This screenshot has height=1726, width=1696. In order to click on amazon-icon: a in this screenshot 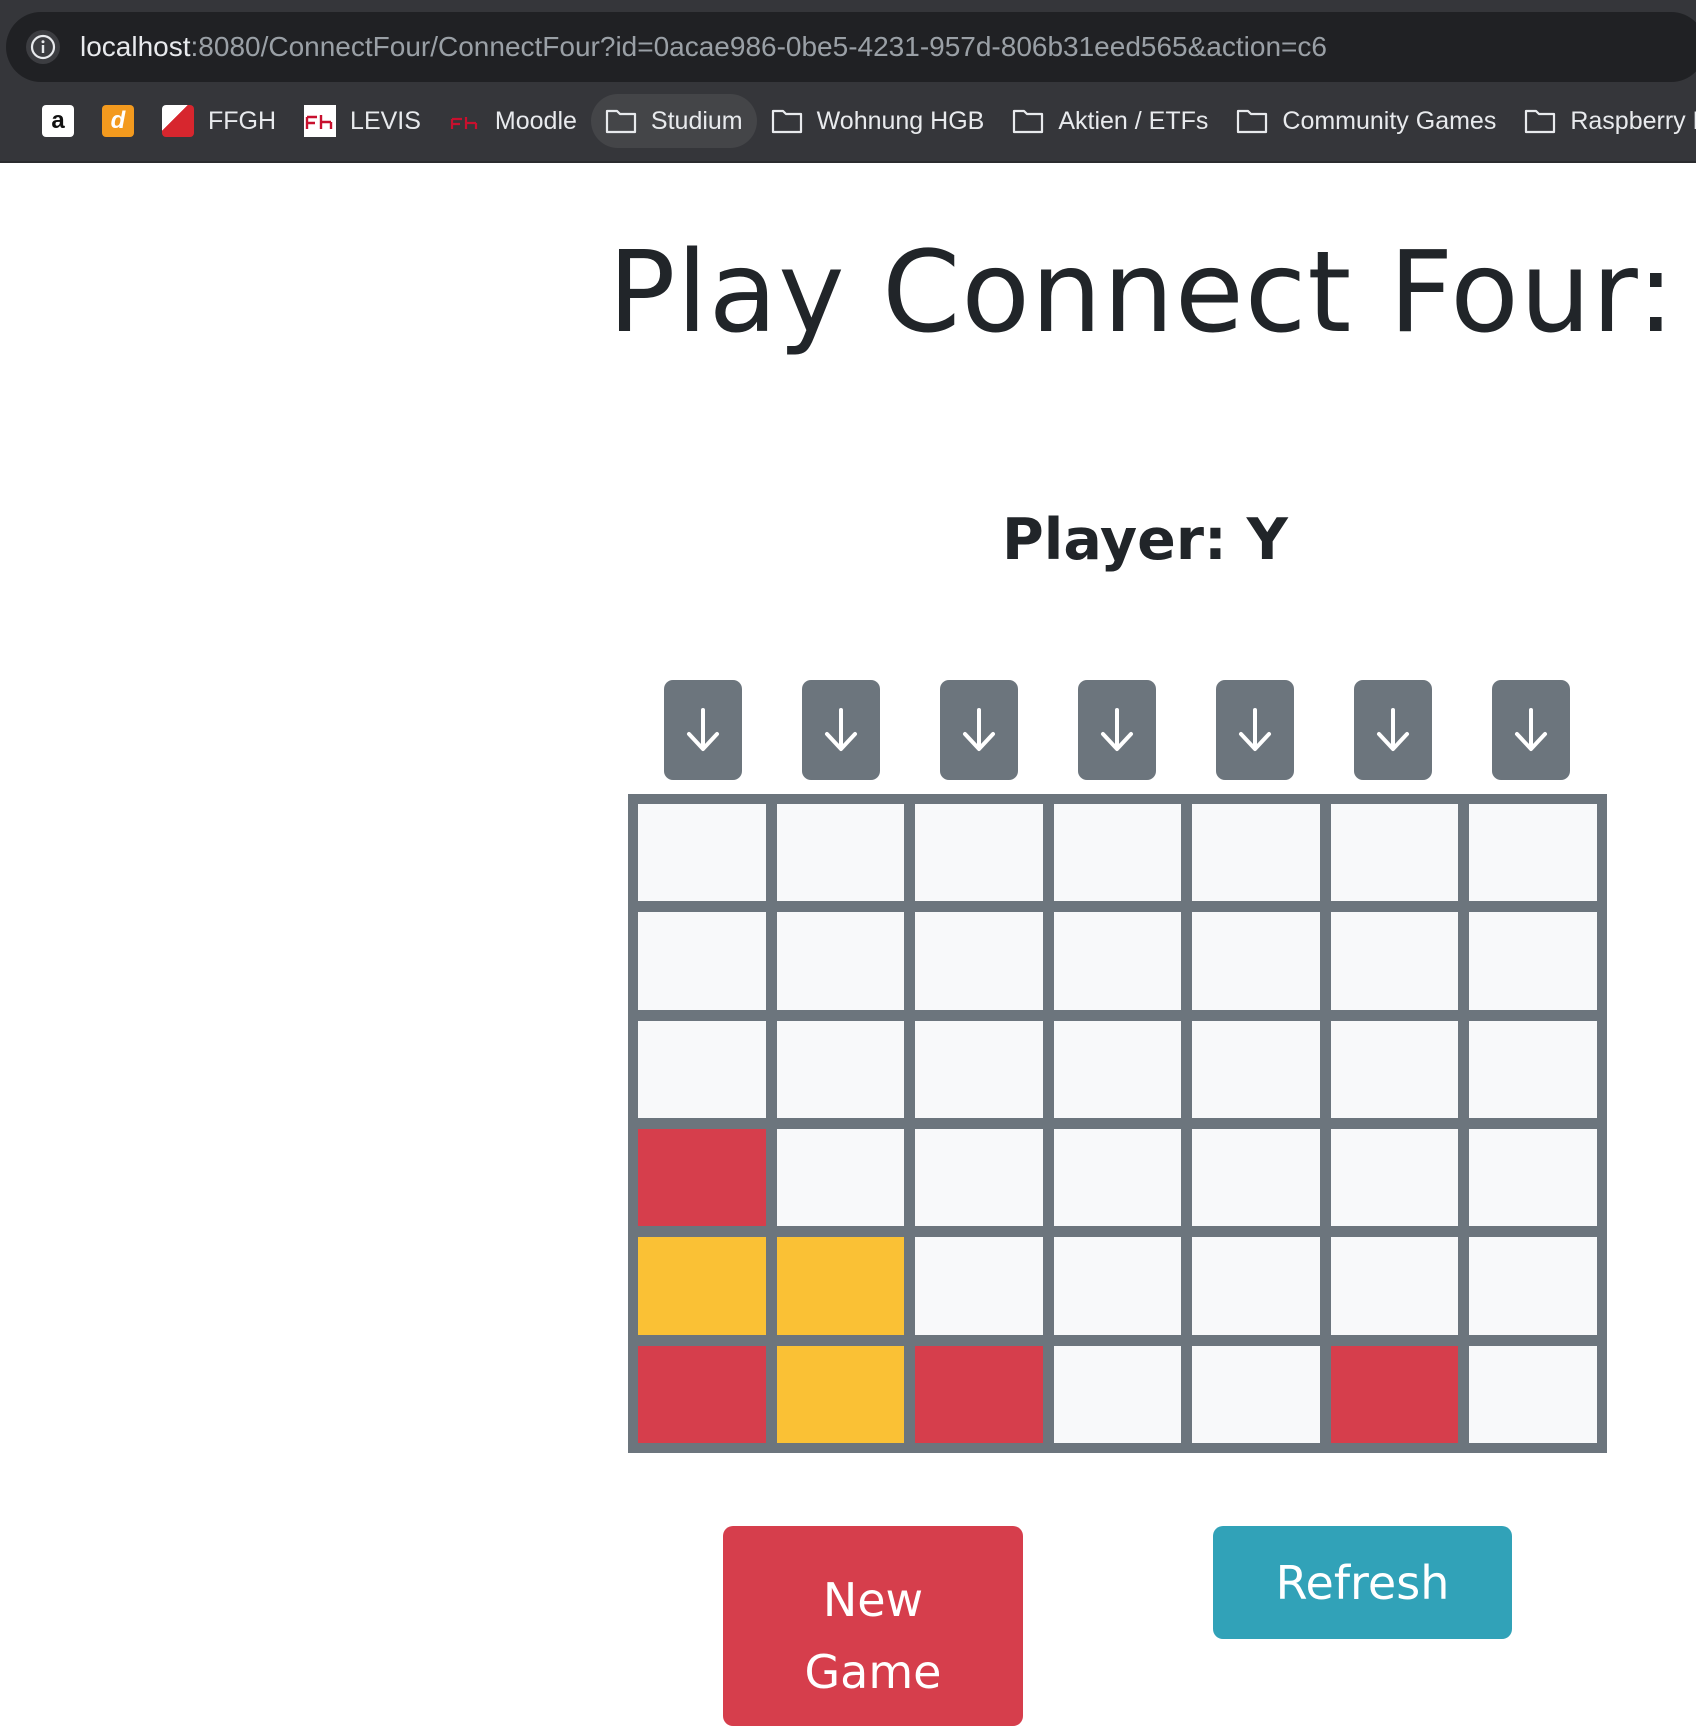, I will do `click(58, 121)`.